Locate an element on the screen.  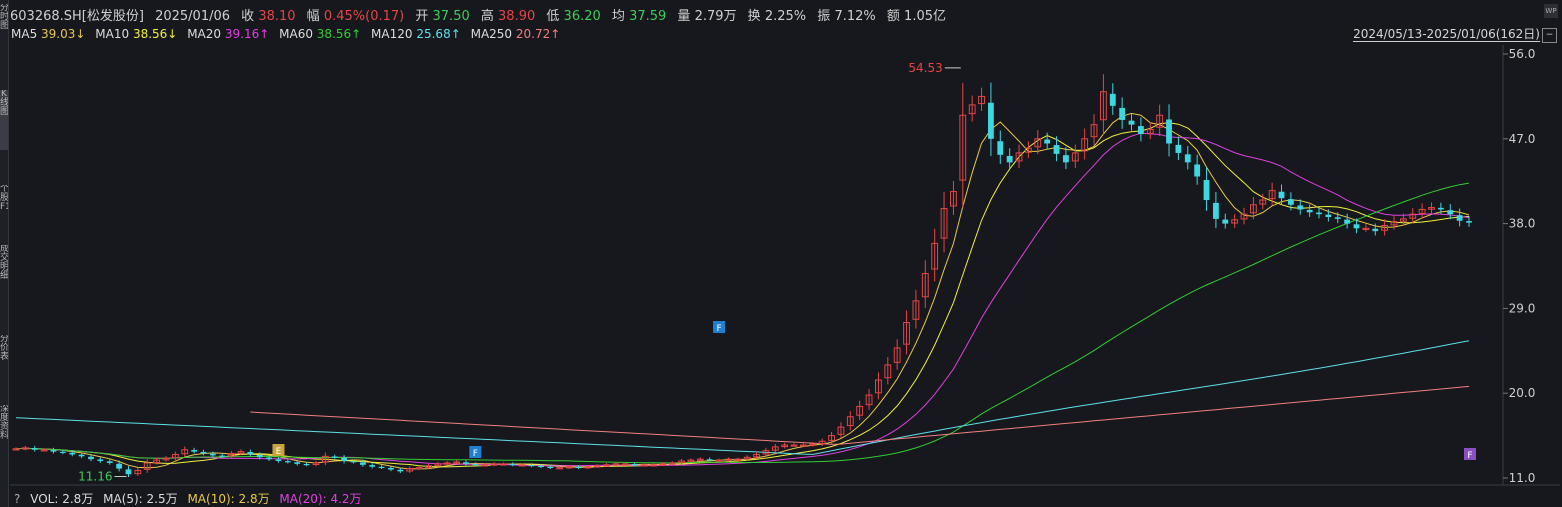
tab-trades: 成交明细 is located at coordinates (4, 275).